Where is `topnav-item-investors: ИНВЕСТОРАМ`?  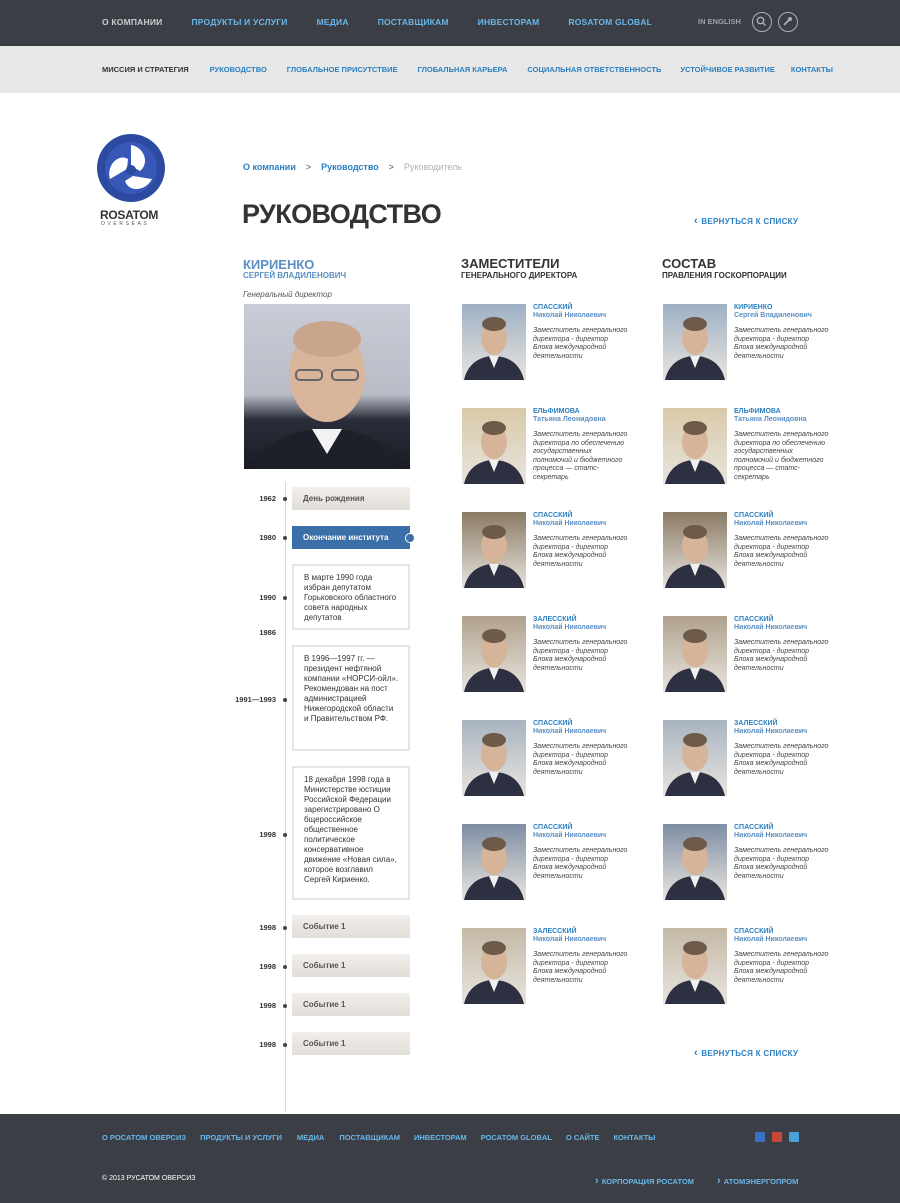
topnav-item-investors: ИНВЕСТОРАМ is located at coordinates (509, 22).